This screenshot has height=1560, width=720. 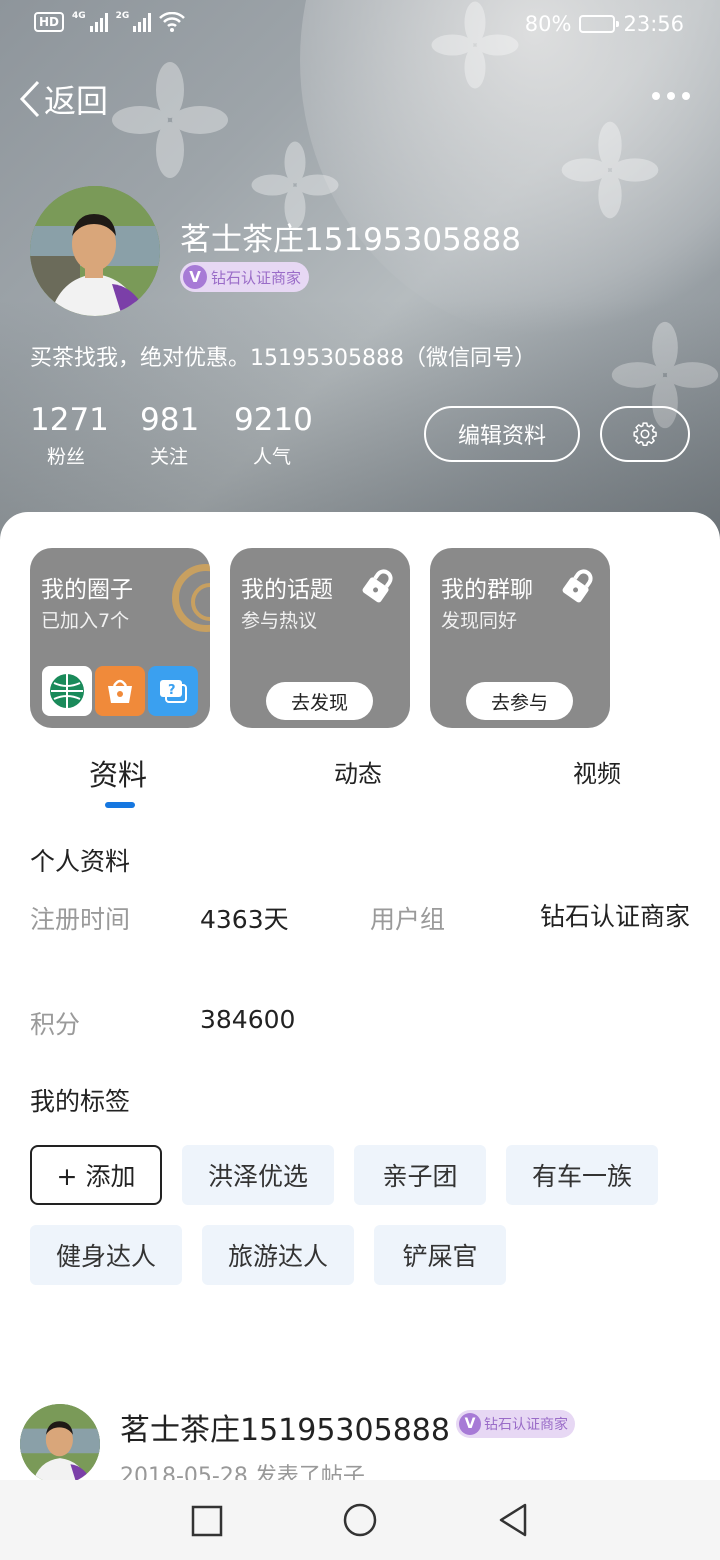 I want to click on card-my-circles: 我的圈子 已加入7个 ?, so click(x=120, y=638).